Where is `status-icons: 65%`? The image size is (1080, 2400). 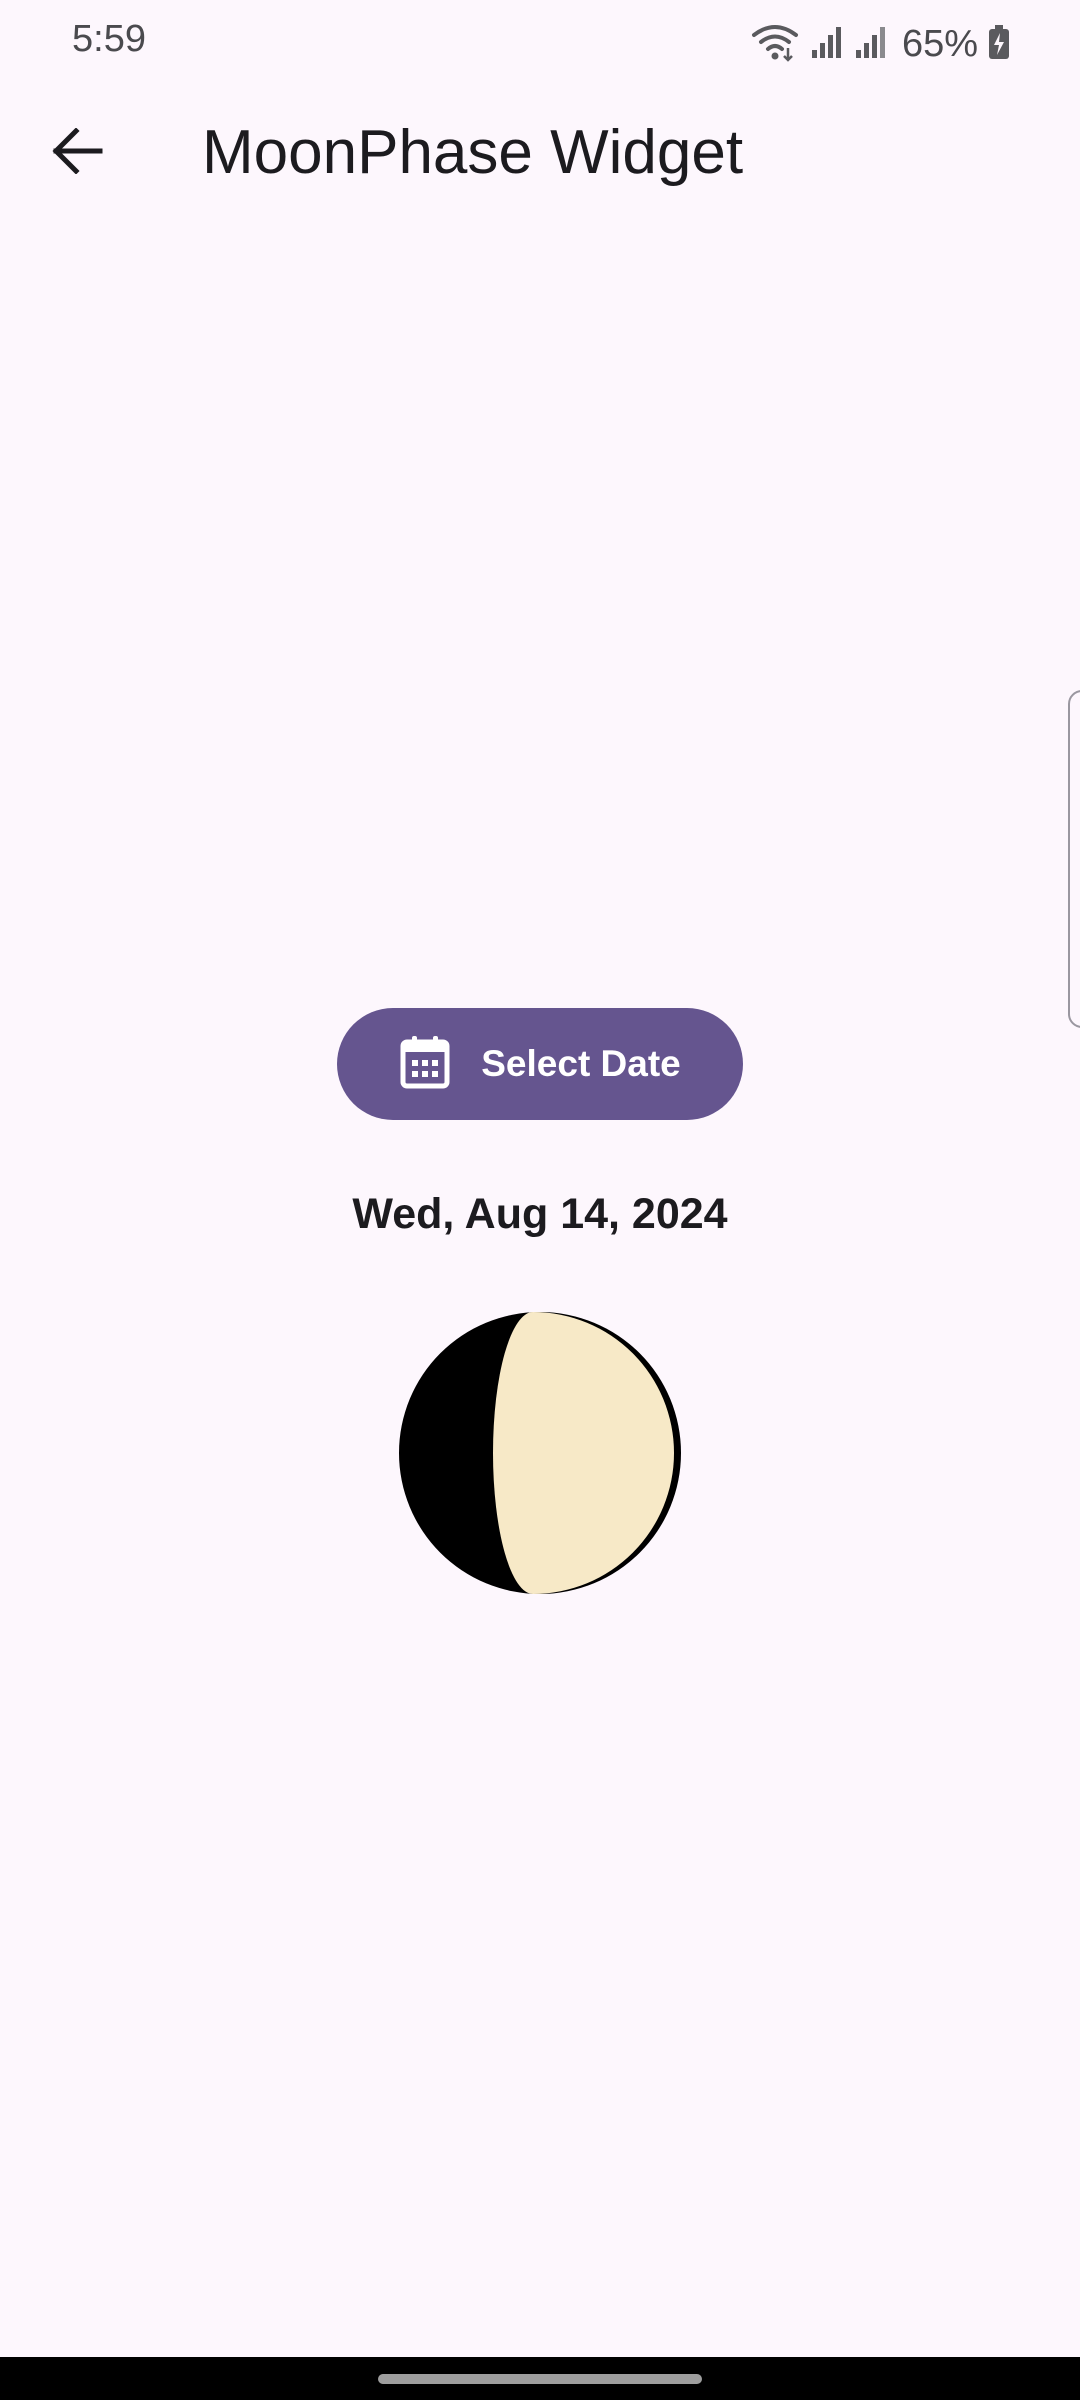 status-icons: 65% is located at coordinates (880, 44).